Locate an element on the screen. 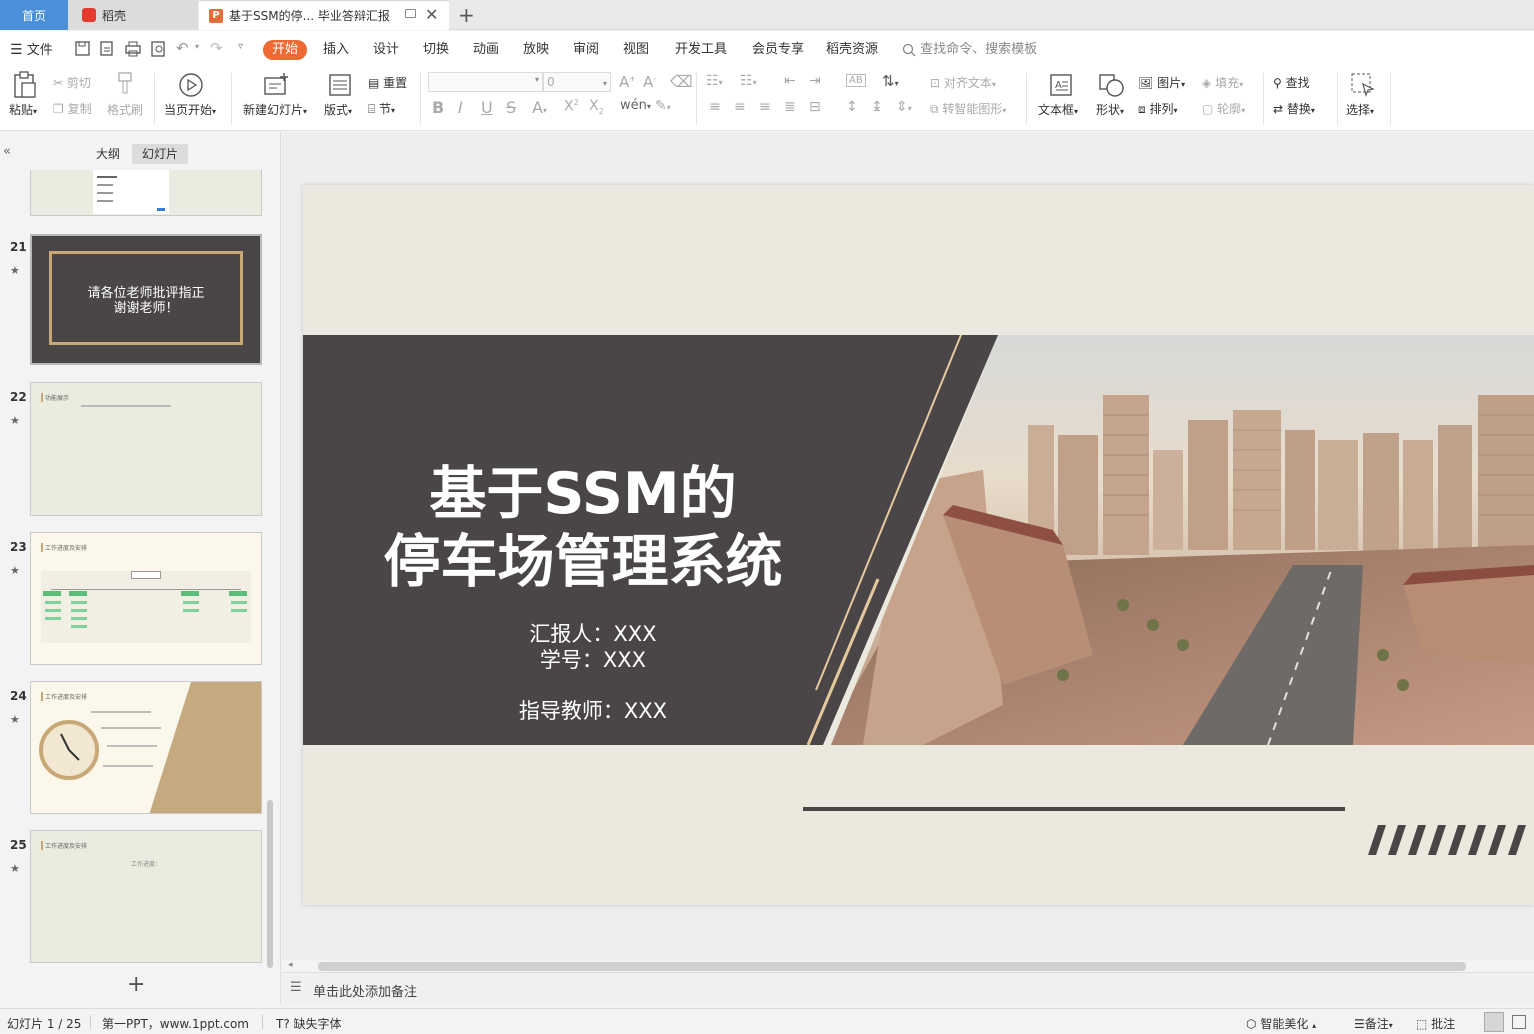 Image resolution: width=1534 pixels, height=1034 pixels. italic-icon: I is located at coordinates (460, 107).